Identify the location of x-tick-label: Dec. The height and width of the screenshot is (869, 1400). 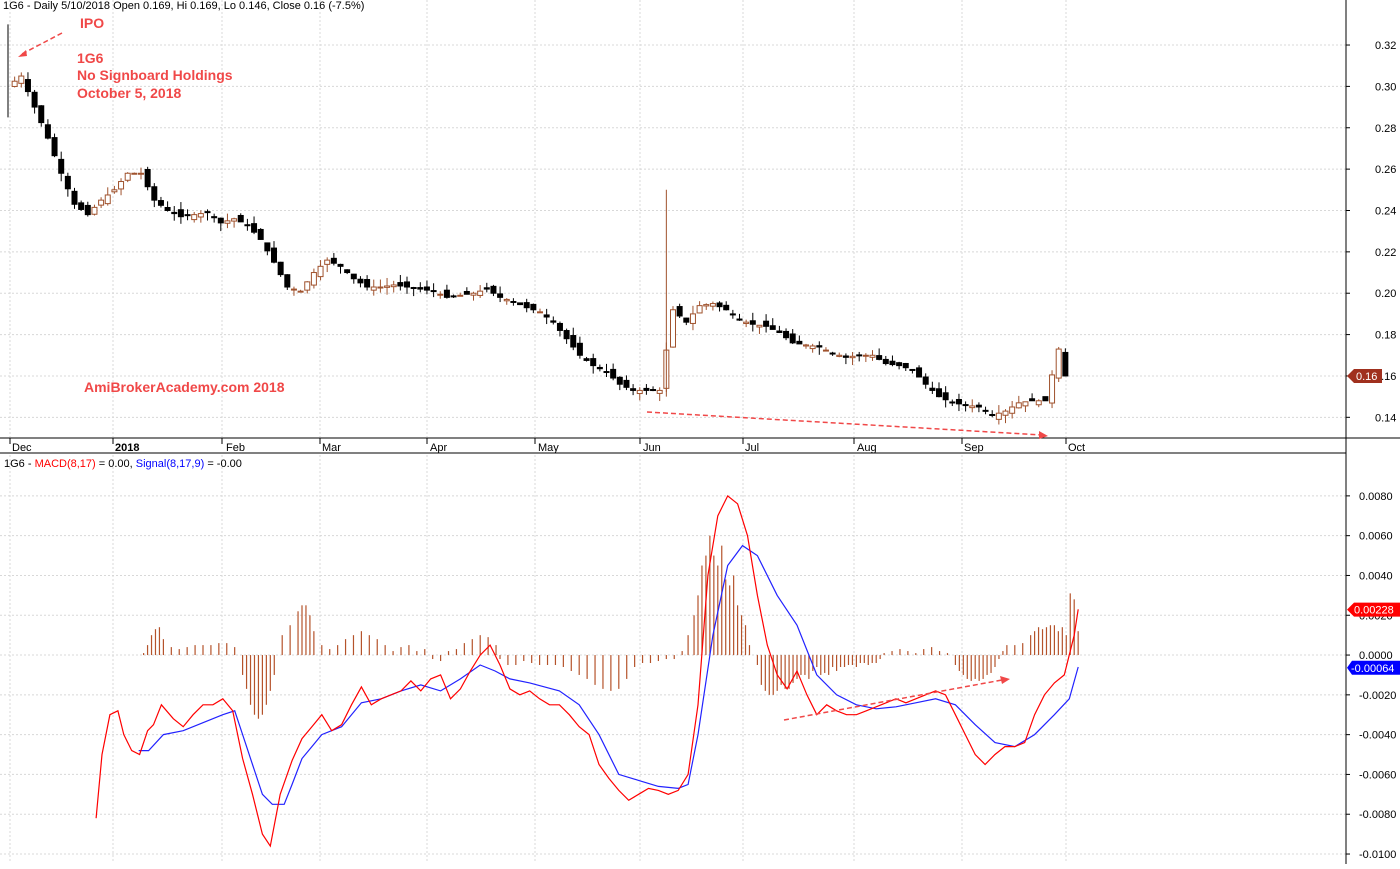
(22, 448).